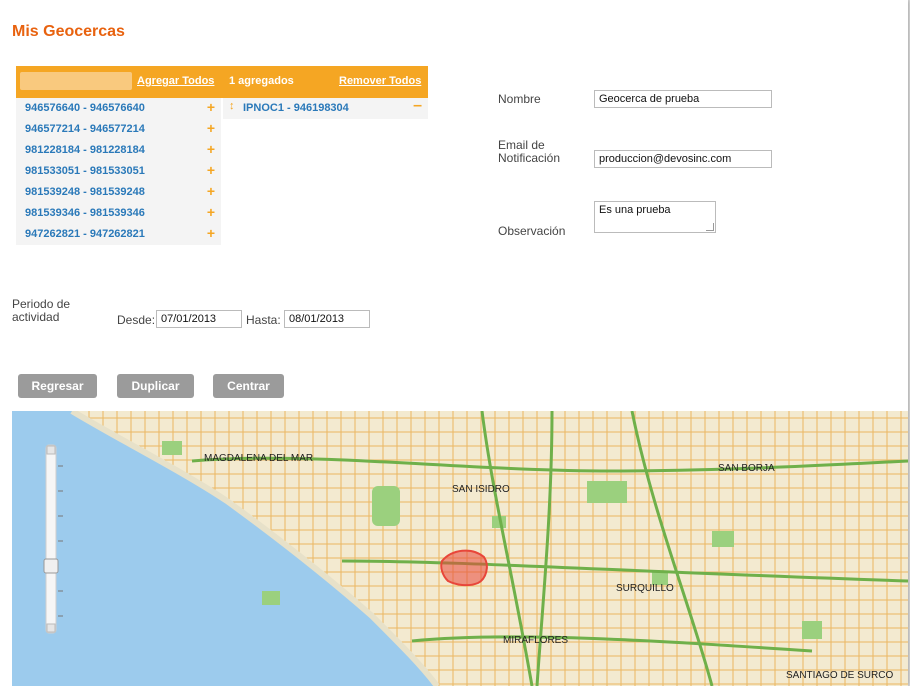  I want to click on email-label-line2: Notificación, so click(529, 158).